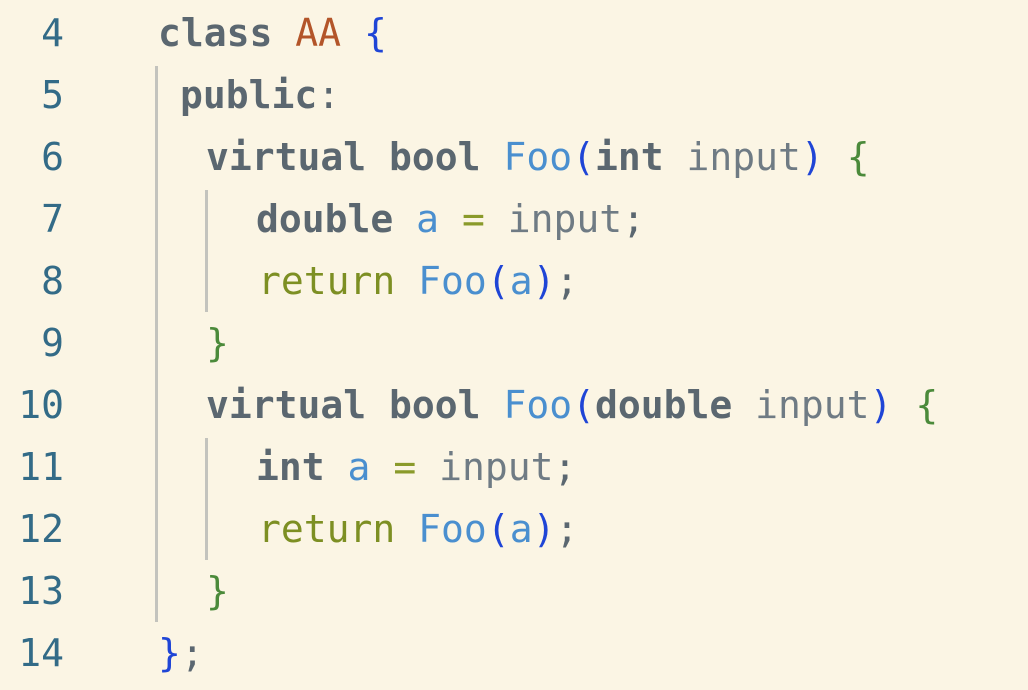  What do you see at coordinates (249, 95) in the screenshot?
I see `code-token: public` at bounding box center [249, 95].